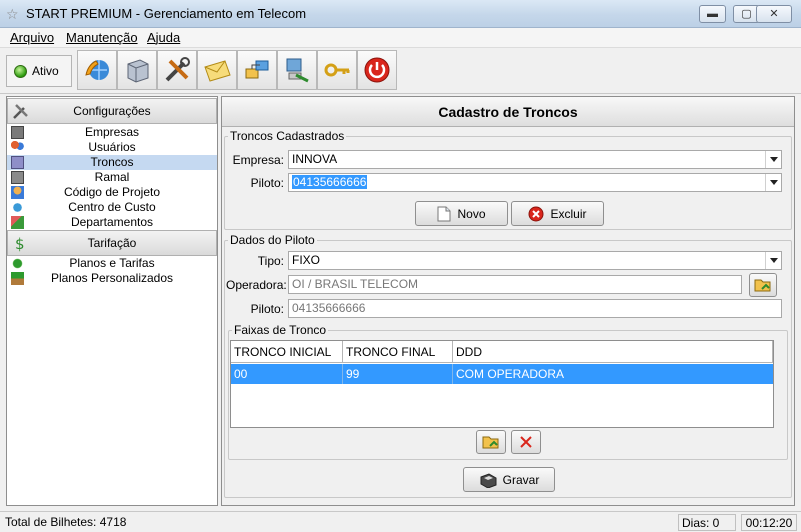  What do you see at coordinates (491, 442) in the screenshot?
I see `add-faixa-button` at bounding box center [491, 442].